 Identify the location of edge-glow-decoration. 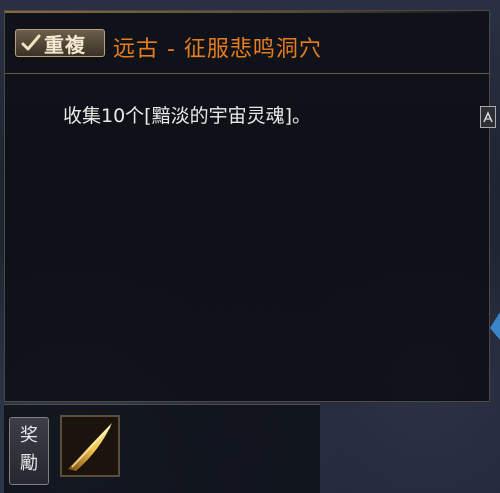
(495, 326).